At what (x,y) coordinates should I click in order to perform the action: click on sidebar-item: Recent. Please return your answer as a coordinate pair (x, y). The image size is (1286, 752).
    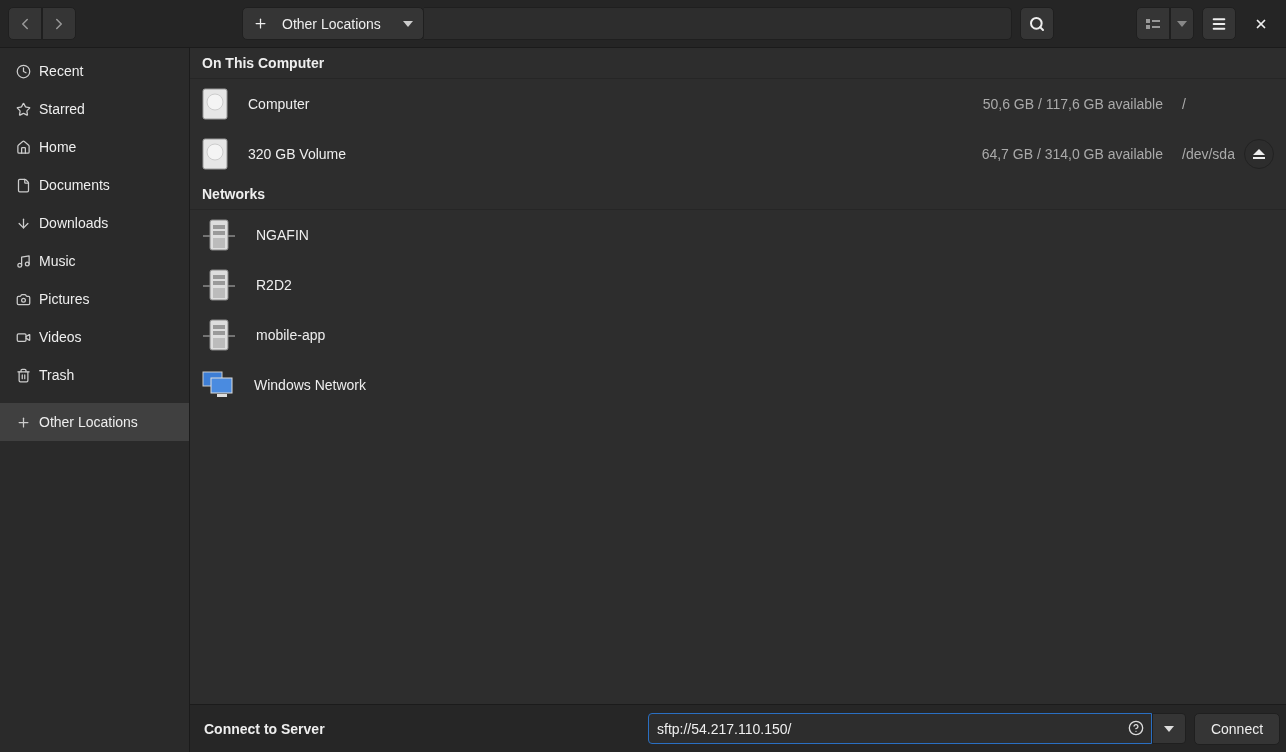
    Looking at the image, I should click on (94, 71).